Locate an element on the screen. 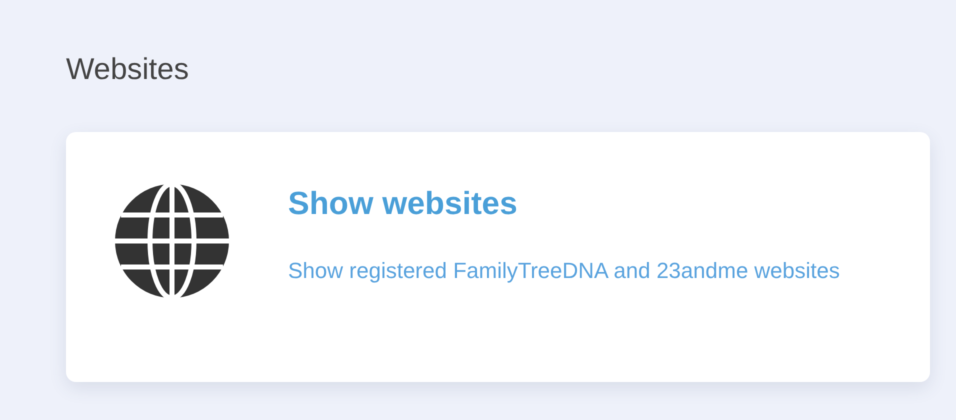 The image size is (956, 420). card-description: Show registered FamilyTreeDNA and 23andme websites is located at coordinates (564, 271).